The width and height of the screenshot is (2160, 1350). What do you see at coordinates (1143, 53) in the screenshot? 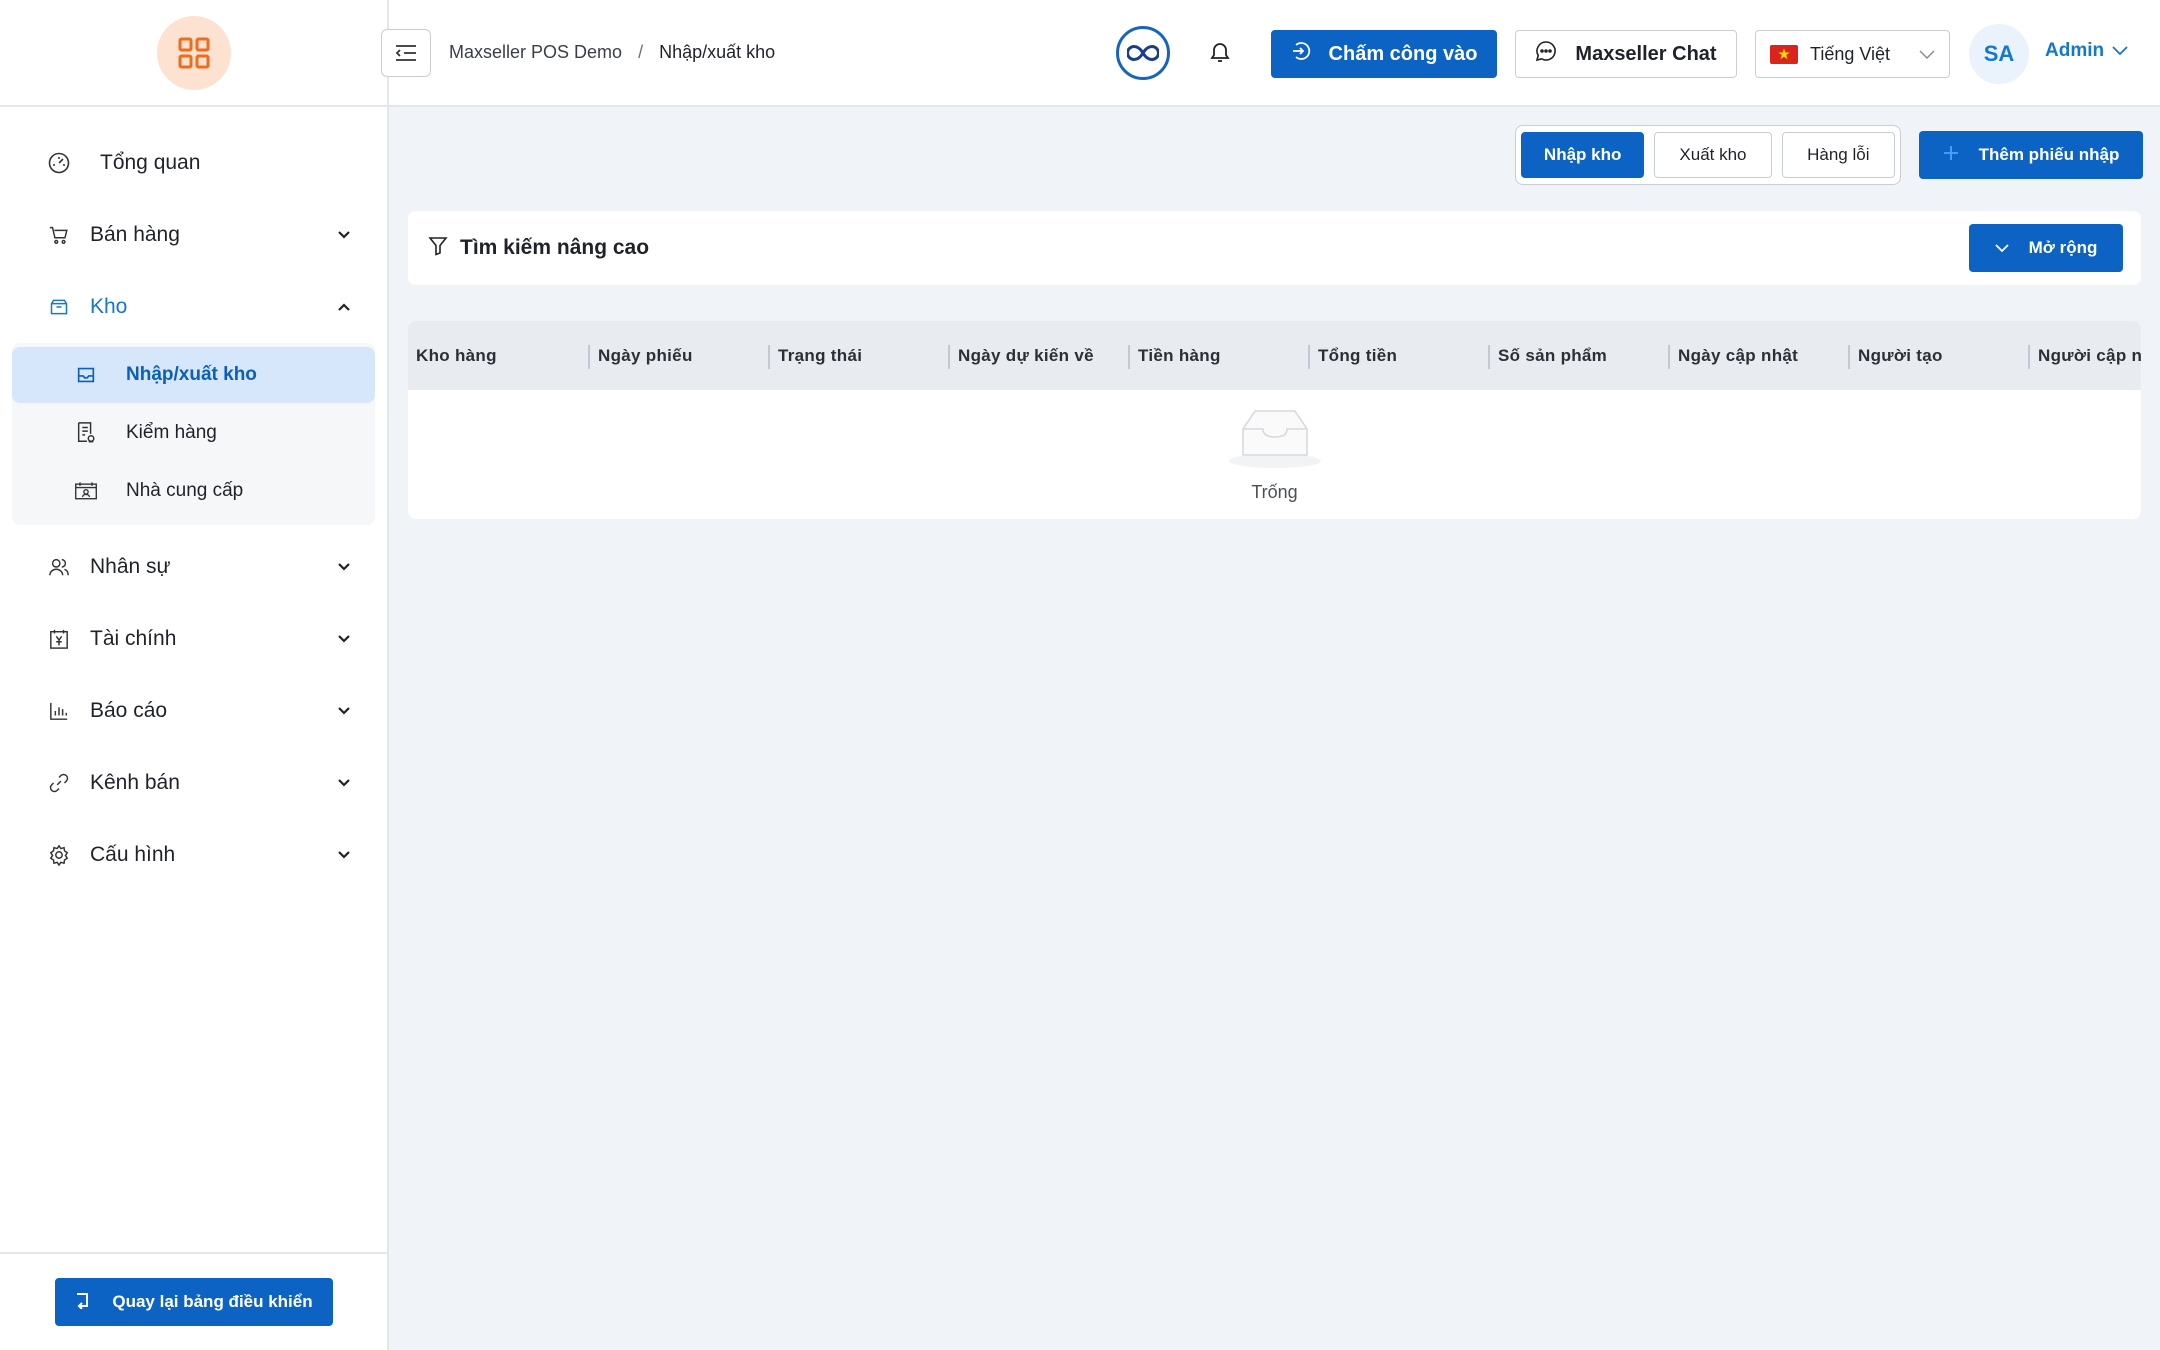
I see `infinity-icon` at bounding box center [1143, 53].